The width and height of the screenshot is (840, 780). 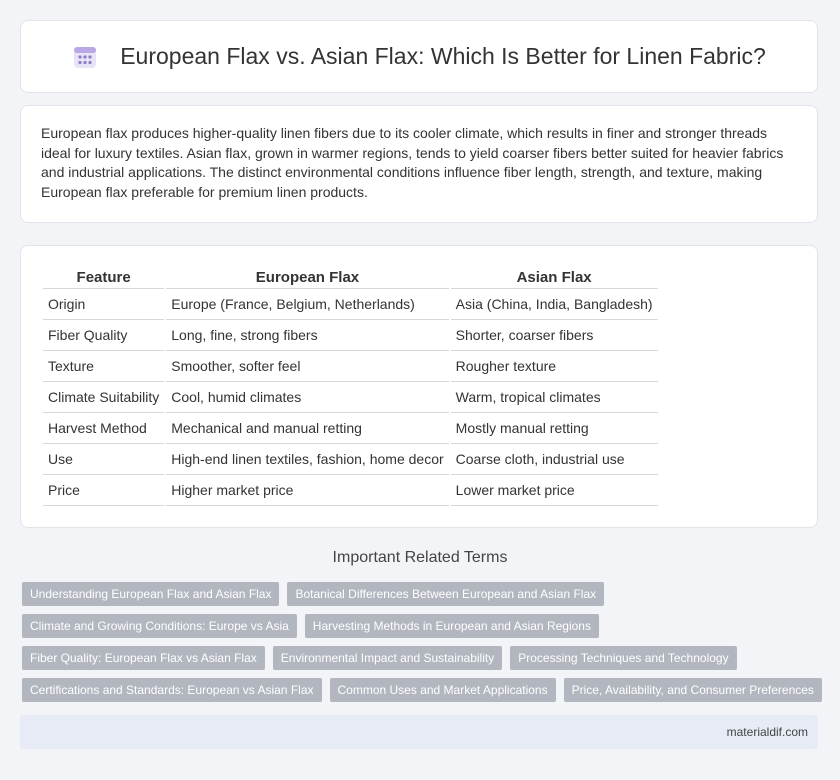 What do you see at coordinates (419, 732) in the screenshot?
I see `footer: materialdif.com` at bounding box center [419, 732].